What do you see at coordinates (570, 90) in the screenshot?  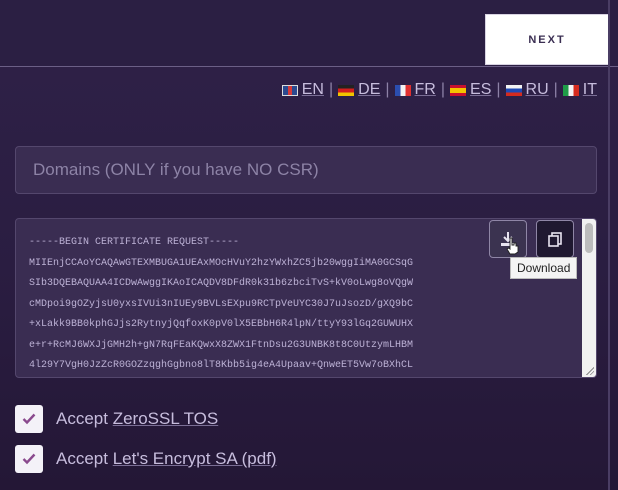 I see `flag-it-icon` at bounding box center [570, 90].